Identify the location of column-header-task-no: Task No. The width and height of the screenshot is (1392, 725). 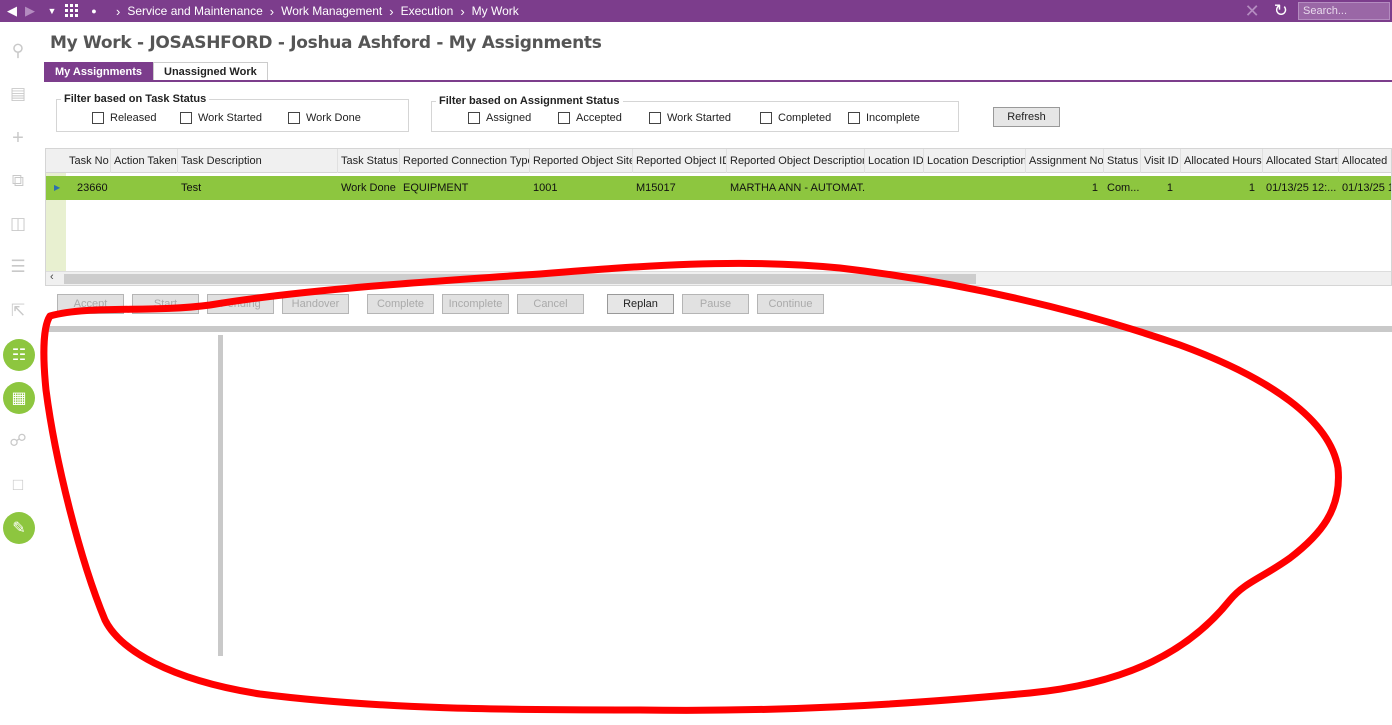
(88, 161).